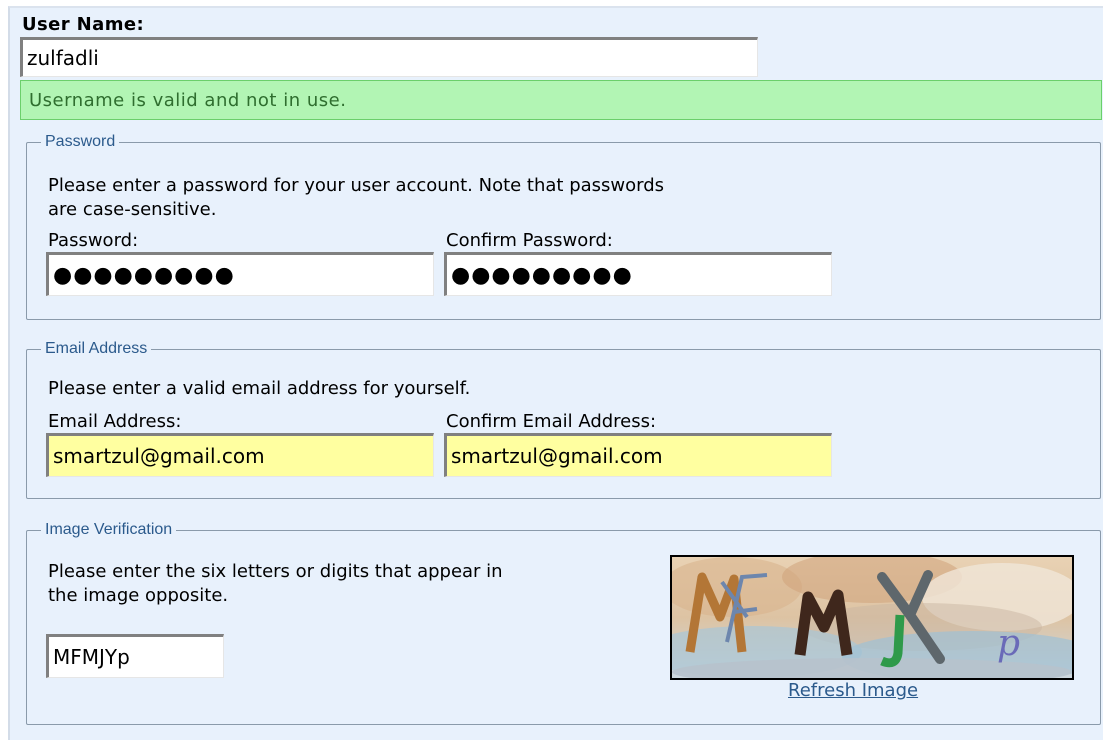  What do you see at coordinates (83, 24) in the screenshot?
I see `username-label: User Name:` at bounding box center [83, 24].